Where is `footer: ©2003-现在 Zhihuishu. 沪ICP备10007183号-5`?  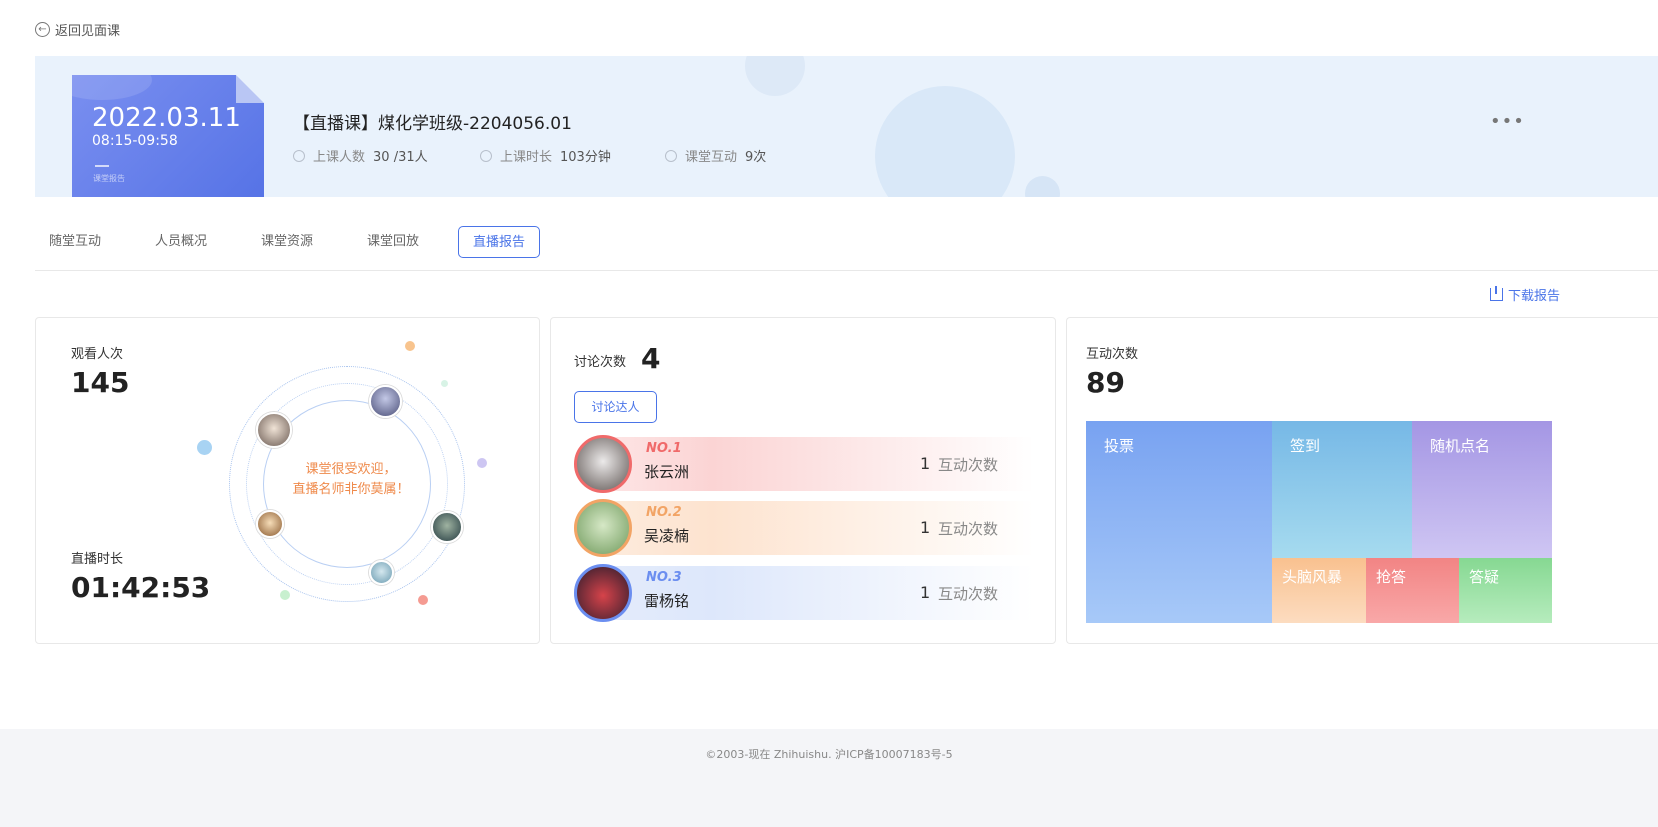
footer: ©2003-现在 Zhihuishu. 沪ICP备10007183号-5 is located at coordinates (829, 778).